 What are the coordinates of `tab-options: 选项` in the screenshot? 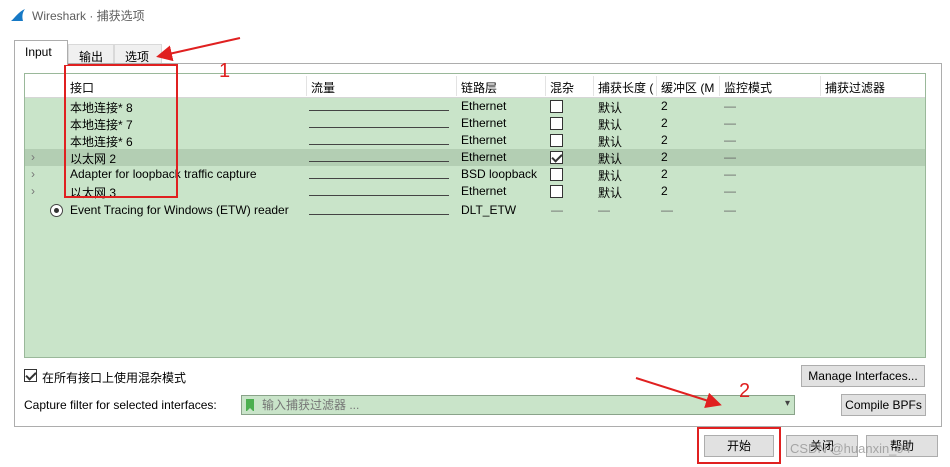 It's located at (138, 54).